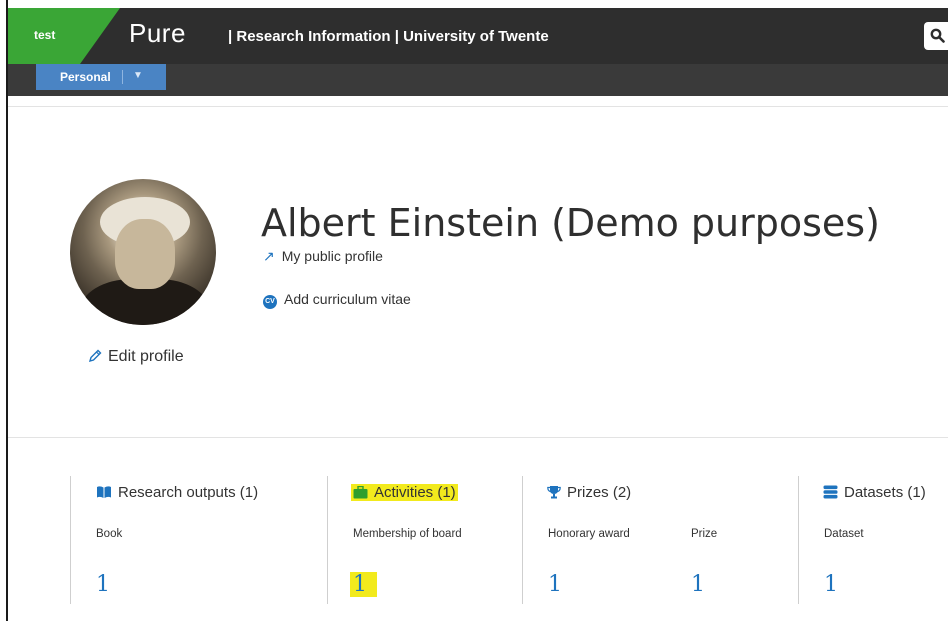 Image resolution: width=948 pixels, height=621 pixels. Describe the element at coordinates (555, 584) in the screenshot. I see `prizes-honorary-count: 1` at that location.